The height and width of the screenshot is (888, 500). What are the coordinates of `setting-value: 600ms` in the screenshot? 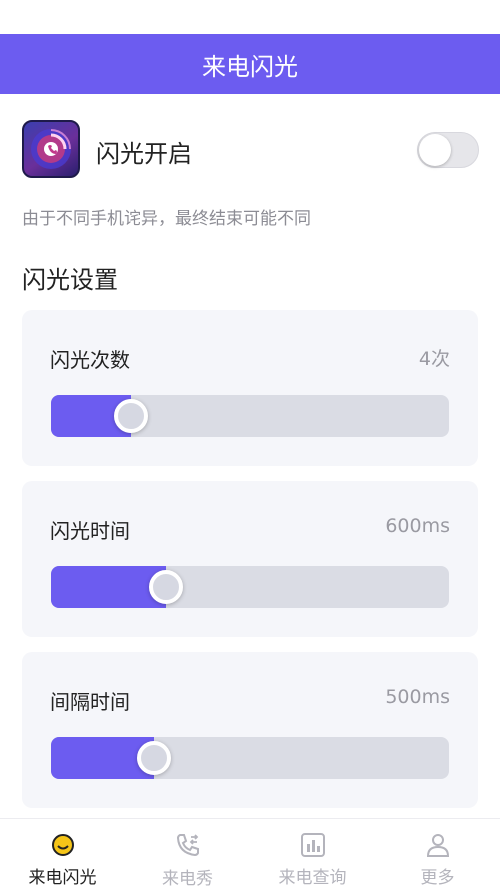 It's located at (417, 526).